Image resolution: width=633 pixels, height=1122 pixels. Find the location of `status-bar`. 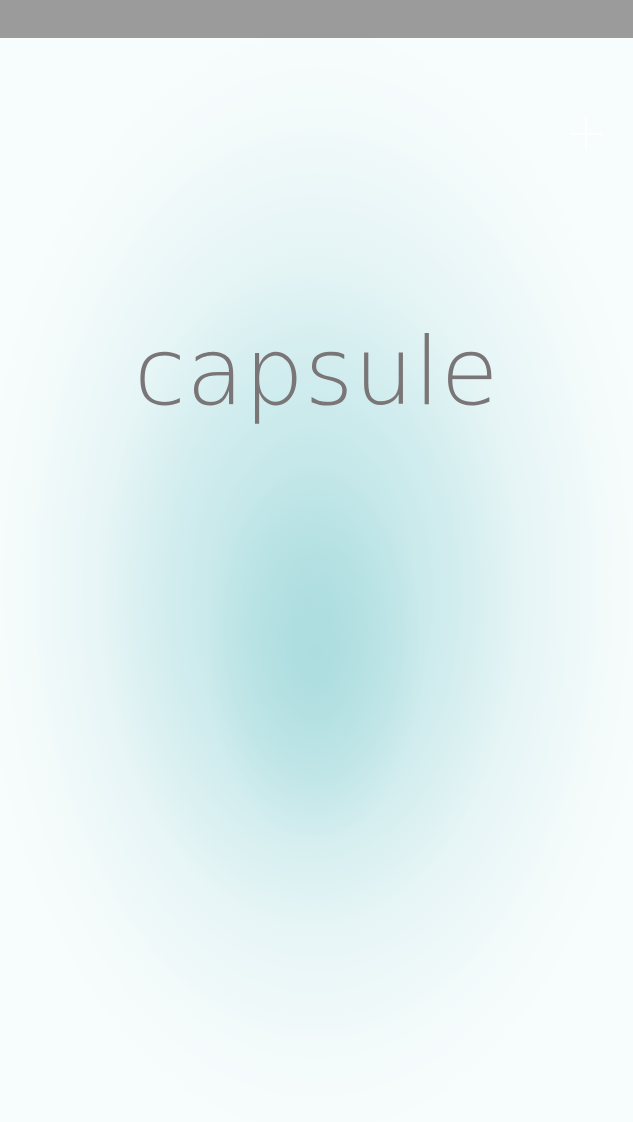

status-bar is located at coordinates (316, 19).